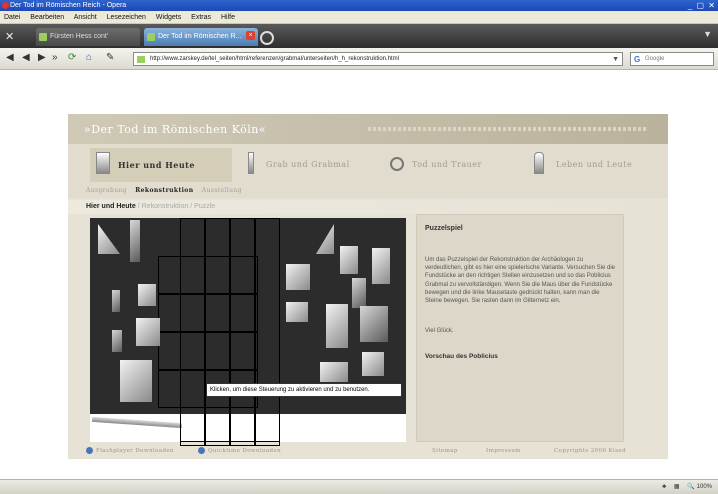  Describe the element at coordinates (445, 451) in the screenshot. I see `sitemap-link: Sitemap` at that location.